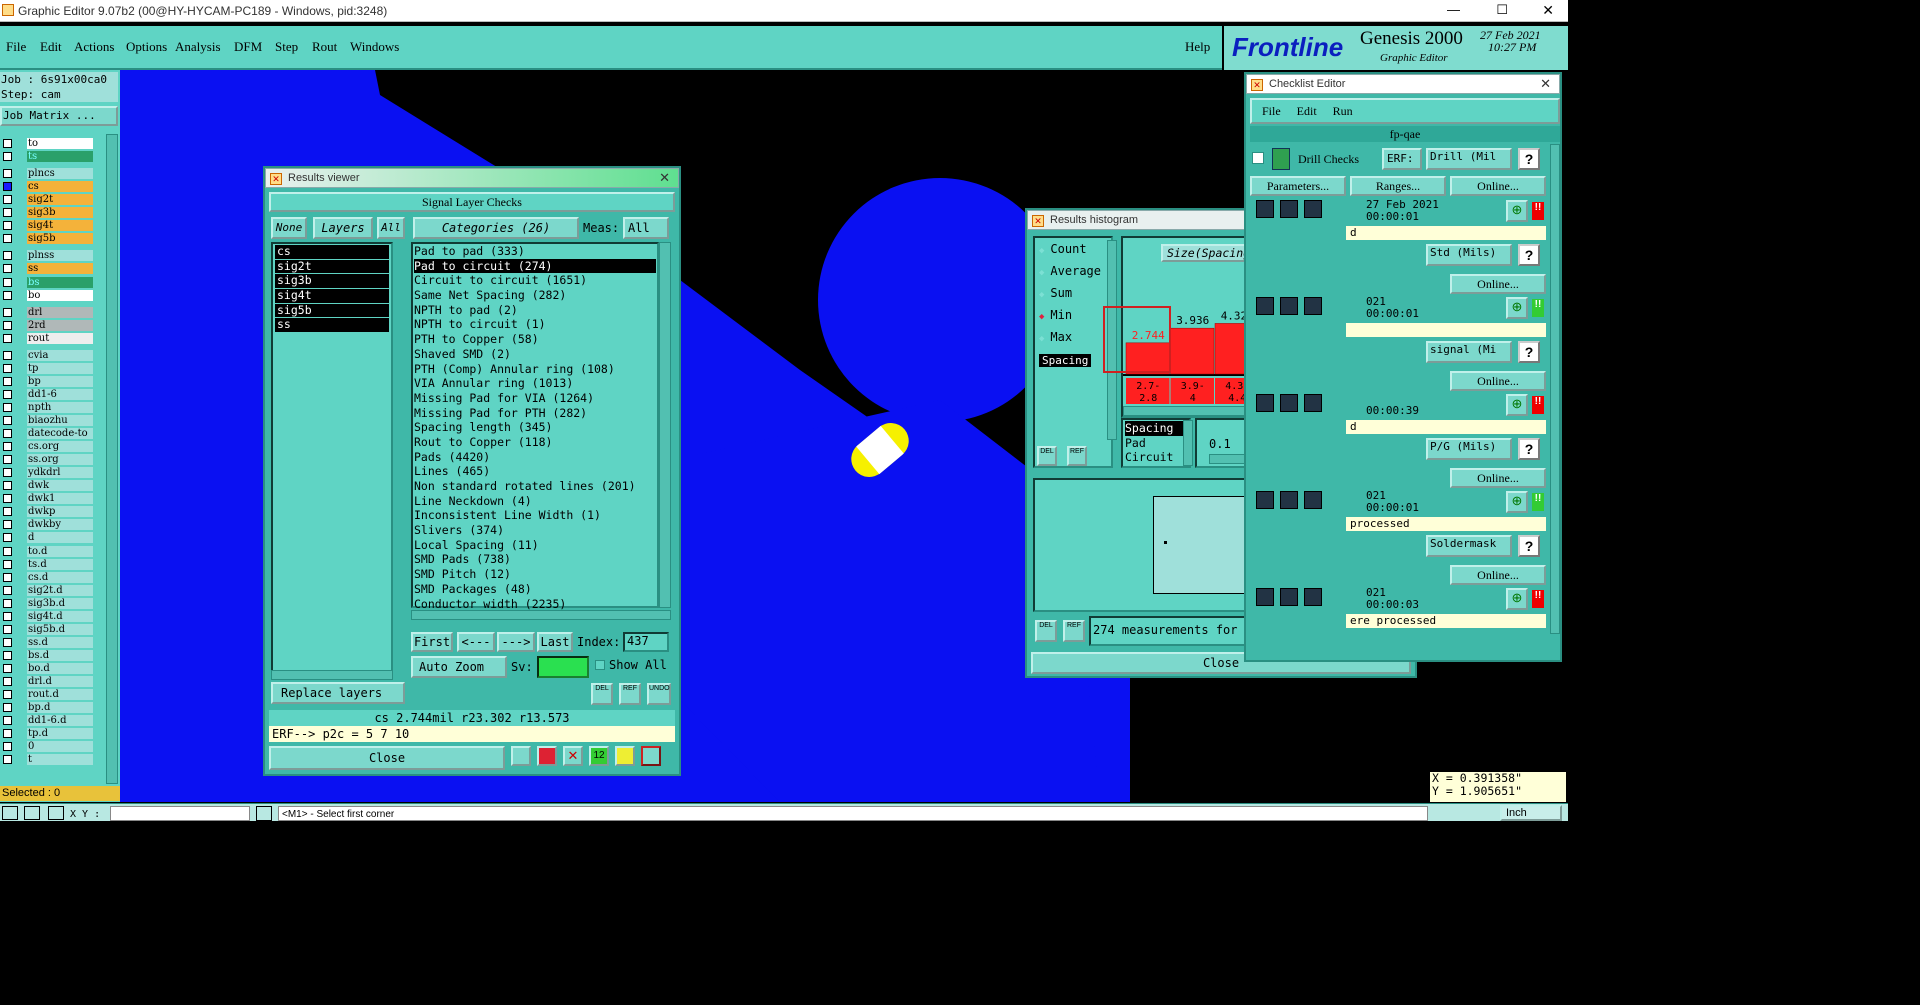  What do you see at coordinates (535, 354) in the screenshot?
I see `category-item: Shaved SMD (2)` at bounding box center [535, 354].